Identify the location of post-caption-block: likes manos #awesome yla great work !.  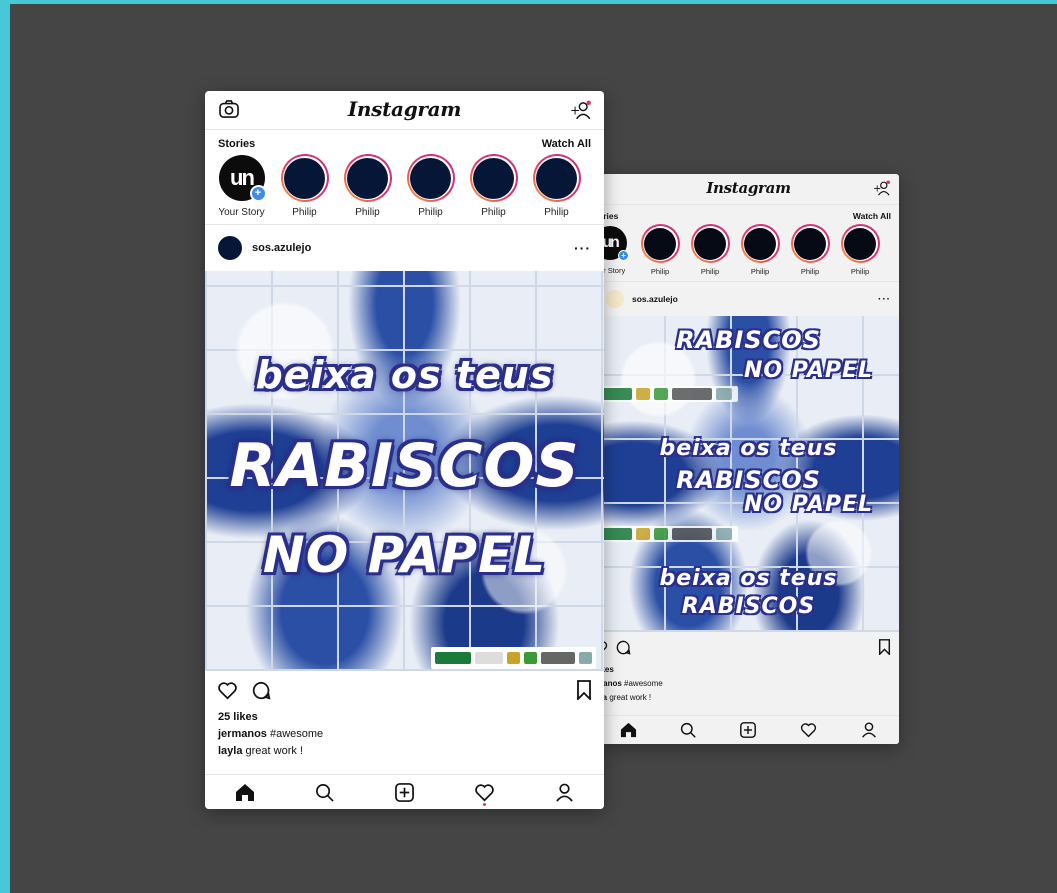
(748, 684).